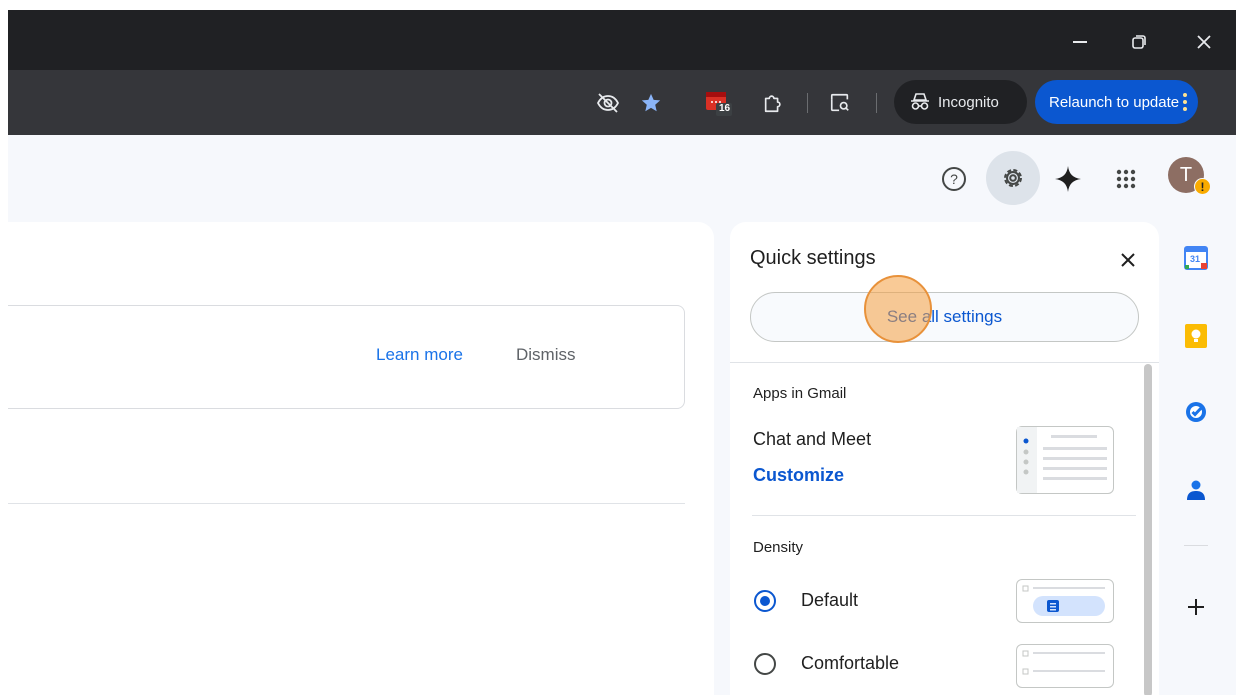  Describe the element at coordinates (1148, 529) in the screenshot. I see `quick-settings-scrollbar` at that location.